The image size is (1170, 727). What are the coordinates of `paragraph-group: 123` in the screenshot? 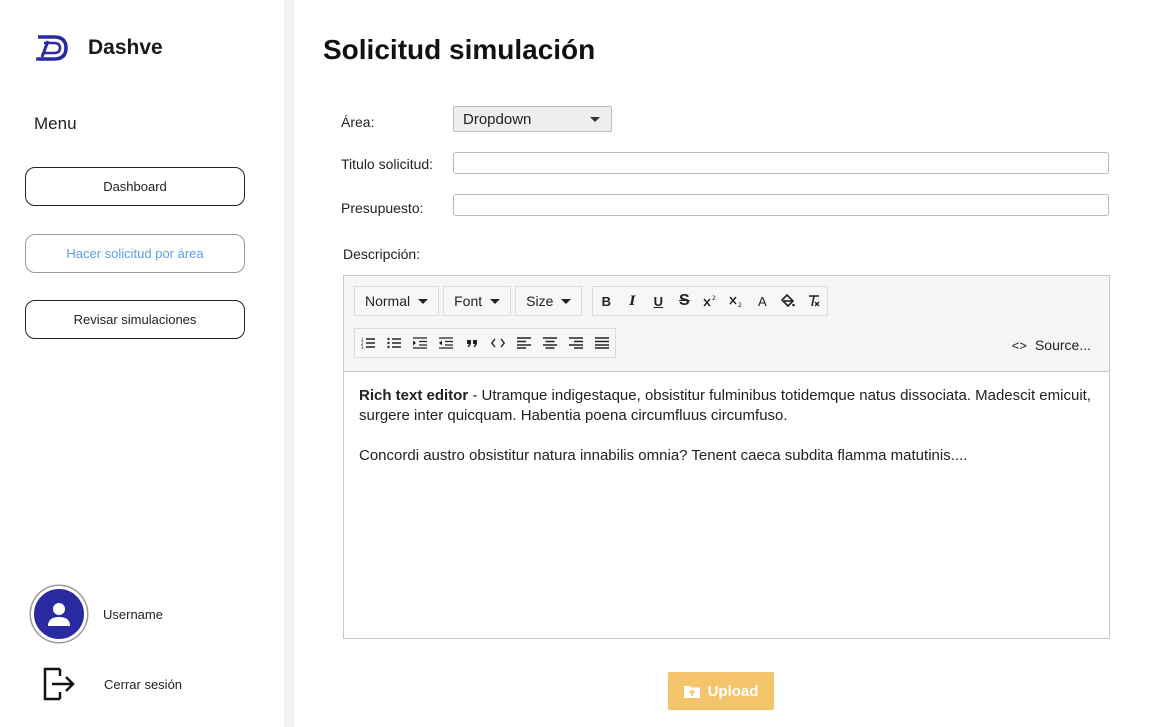 It's located at (485, 343).